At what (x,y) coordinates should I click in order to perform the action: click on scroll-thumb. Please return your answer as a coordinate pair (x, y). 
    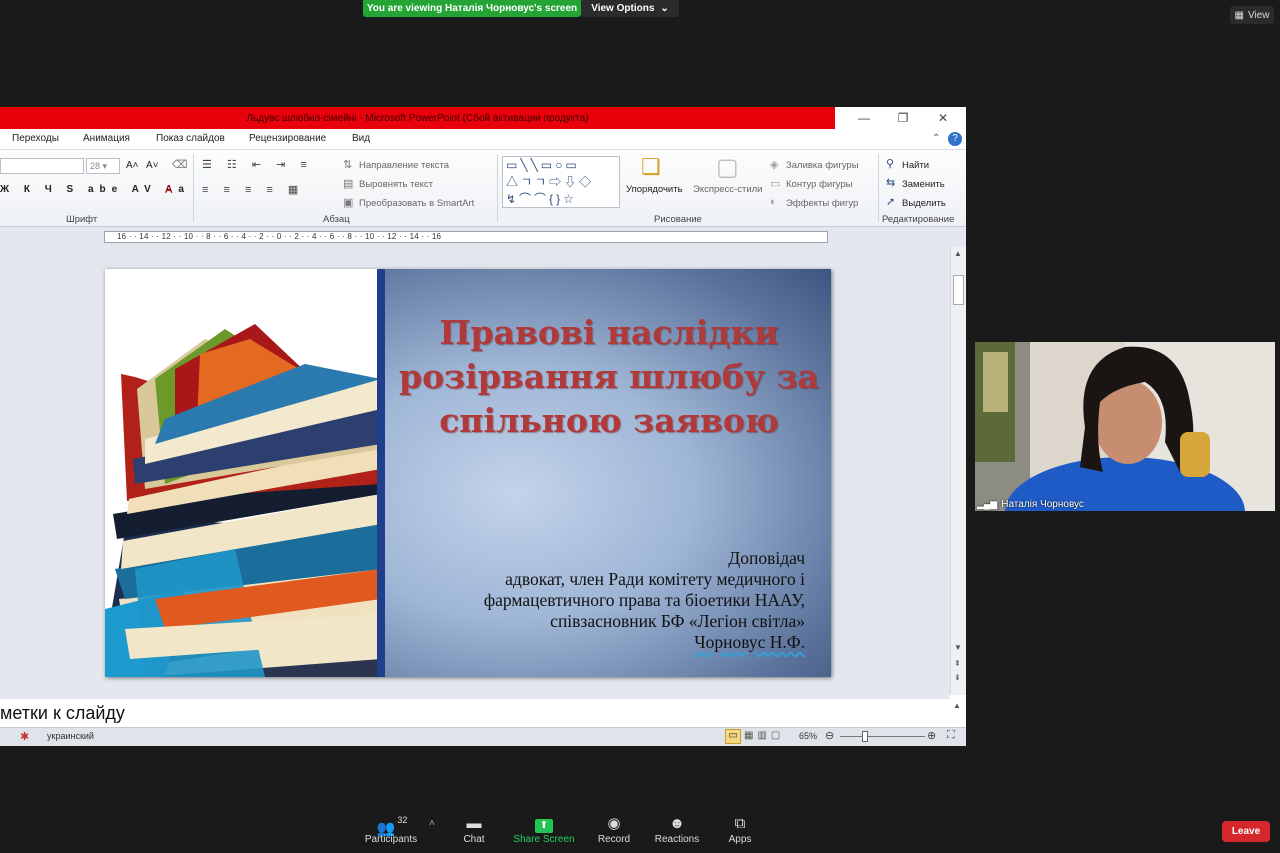
    Looking at the image, I should click on (958, 290).